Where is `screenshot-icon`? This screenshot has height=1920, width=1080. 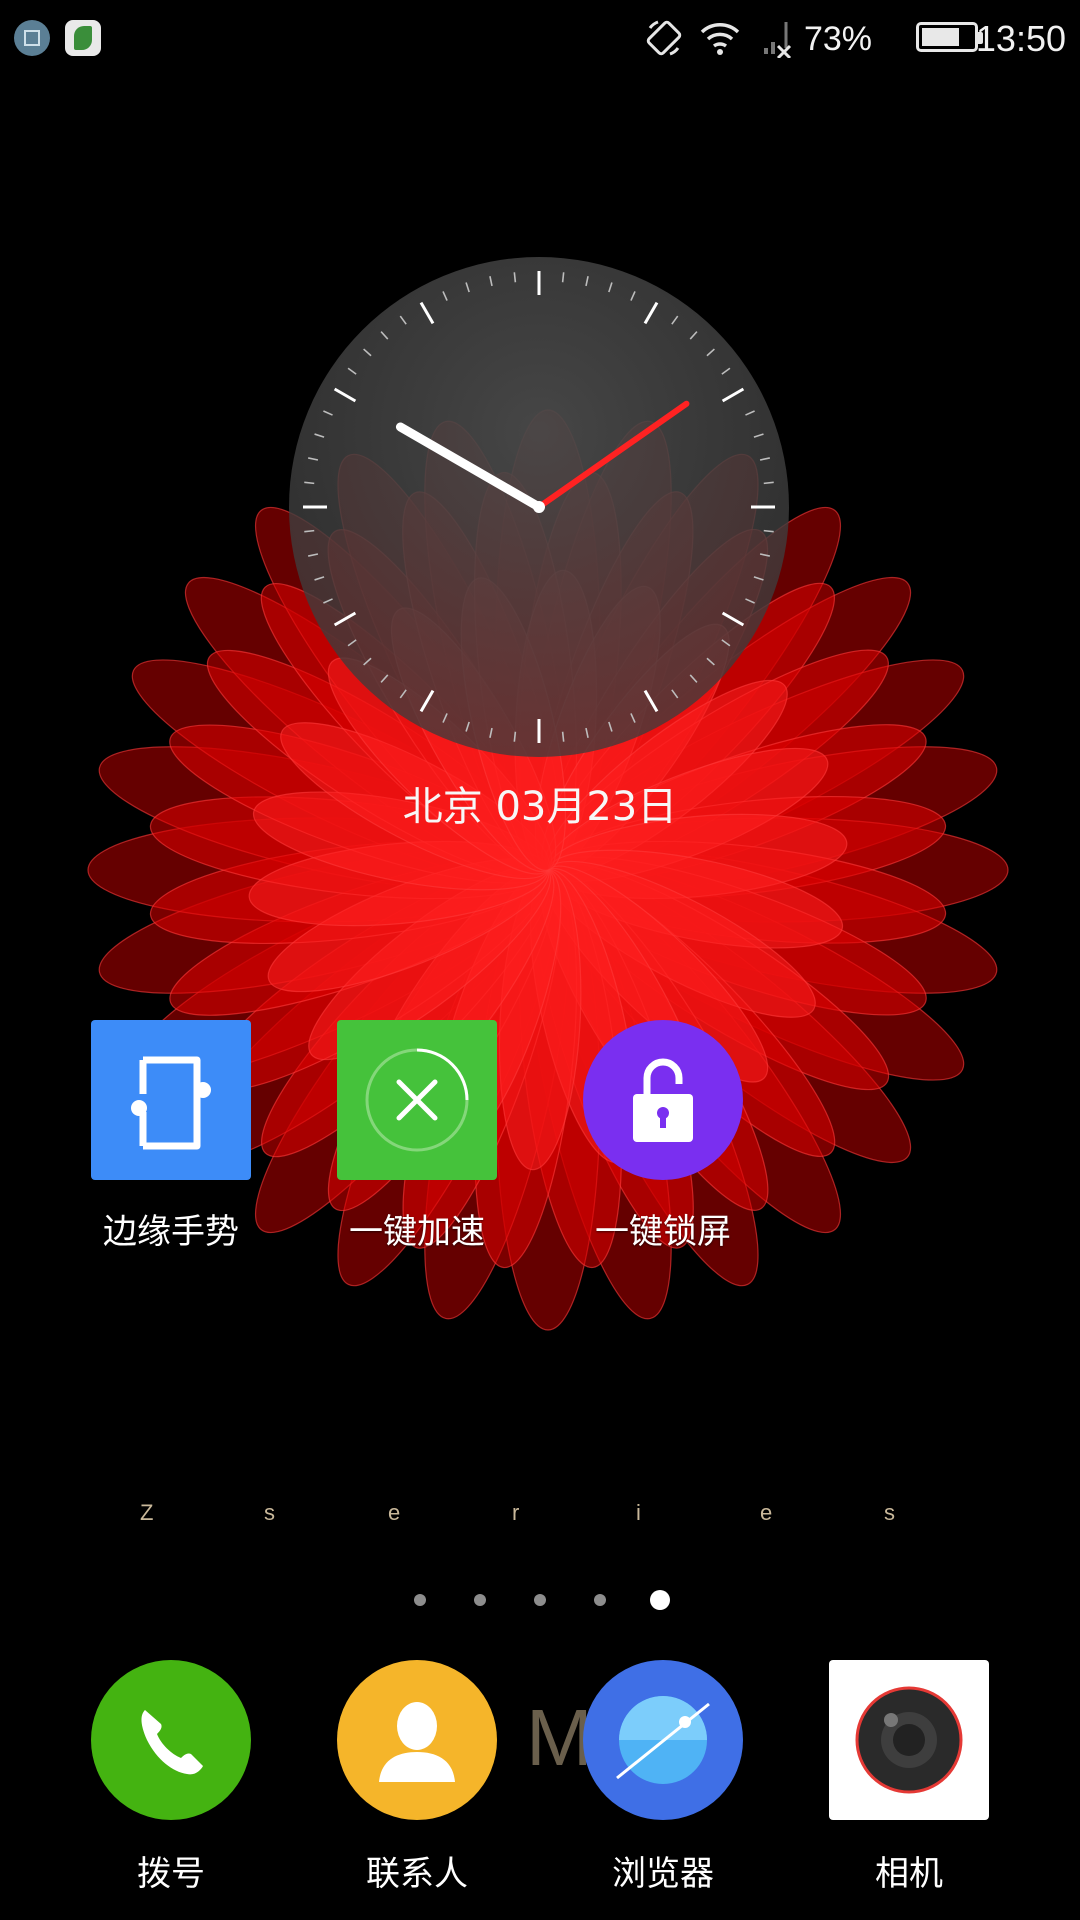 screenshot-icon is located at coordinates (32, 38).